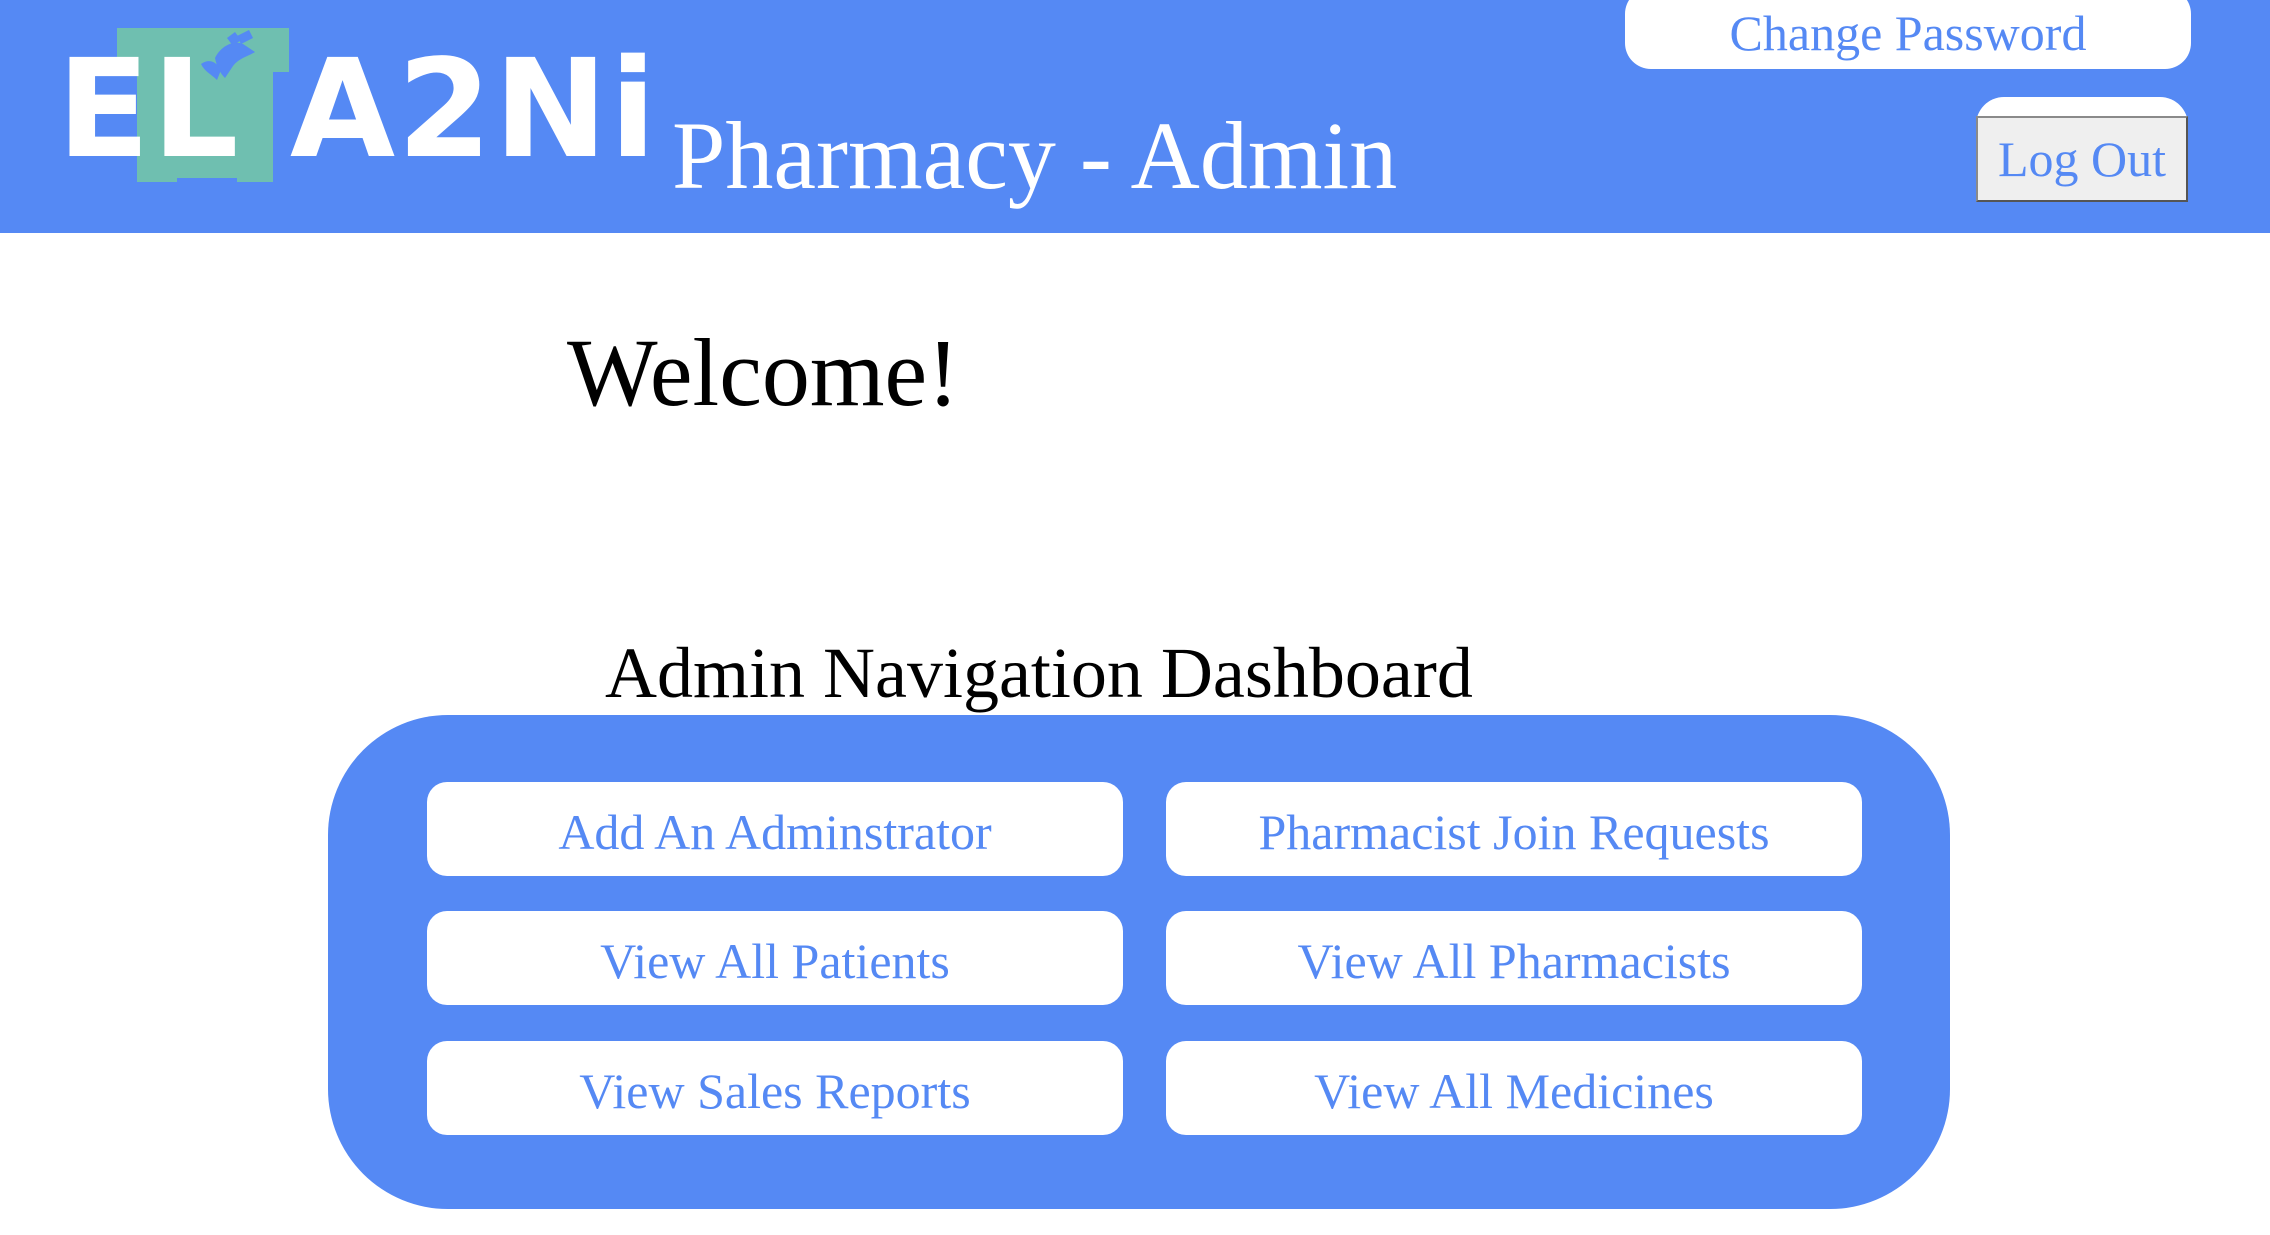  Describe the element at coordinates (775, 1088) in the screenshot. I see `view-sales-reports-button: View Sales Reports` at that location.